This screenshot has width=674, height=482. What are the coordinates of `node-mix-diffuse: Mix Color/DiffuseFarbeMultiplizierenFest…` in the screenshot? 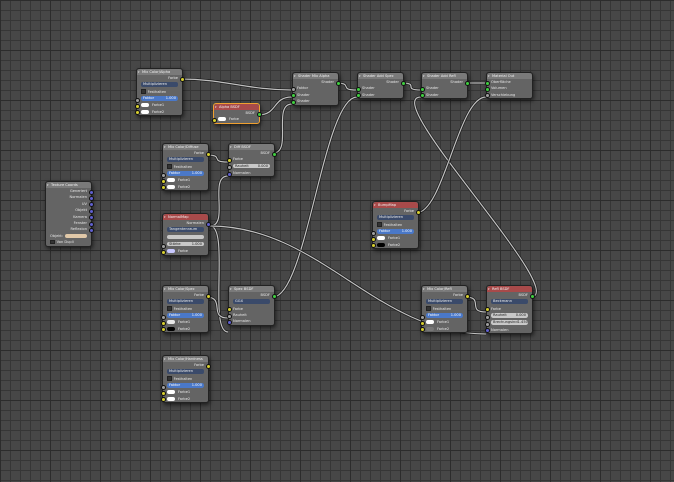 It's located at (185, 167).